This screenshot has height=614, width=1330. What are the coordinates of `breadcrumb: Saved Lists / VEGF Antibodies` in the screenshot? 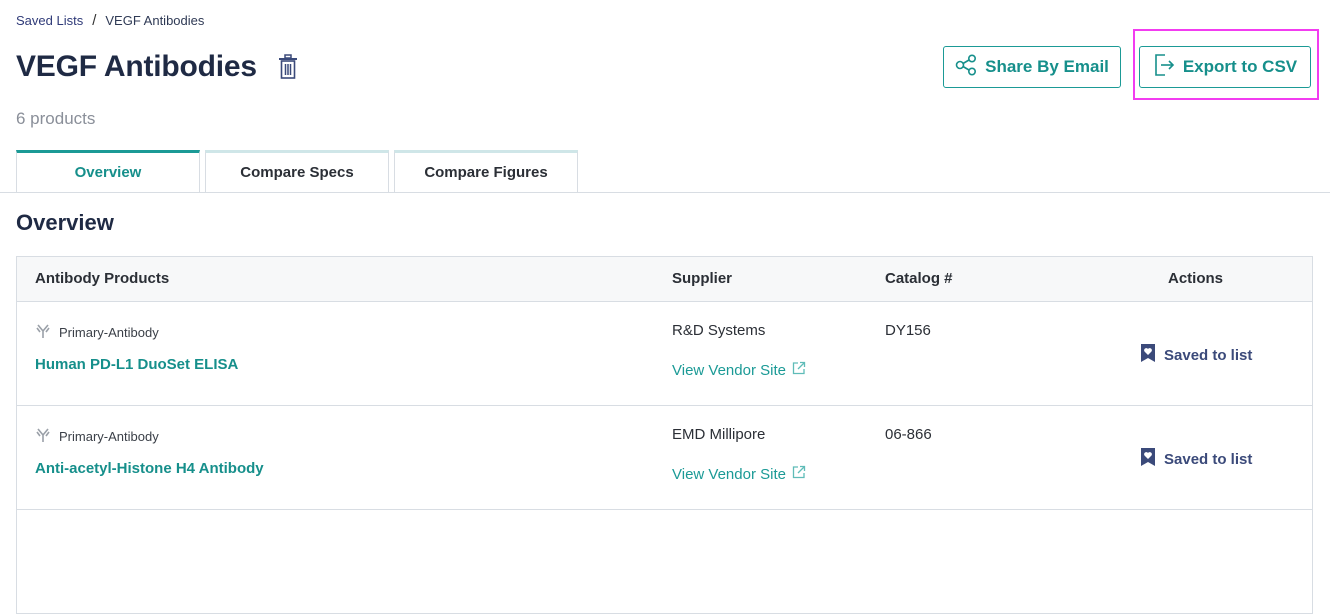 It's located at (110, 20).